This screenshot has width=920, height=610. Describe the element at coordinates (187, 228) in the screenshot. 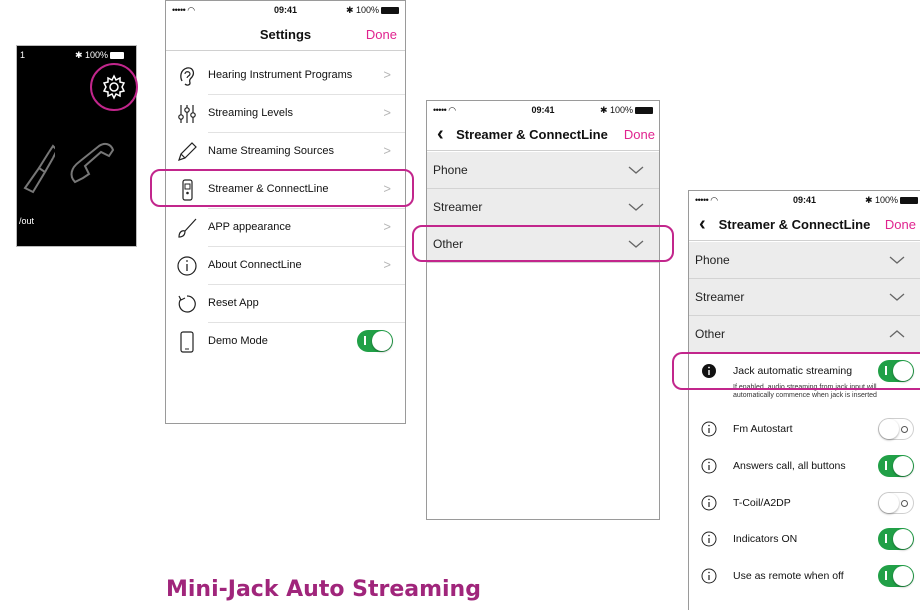

I see `brush-icon` at that location.